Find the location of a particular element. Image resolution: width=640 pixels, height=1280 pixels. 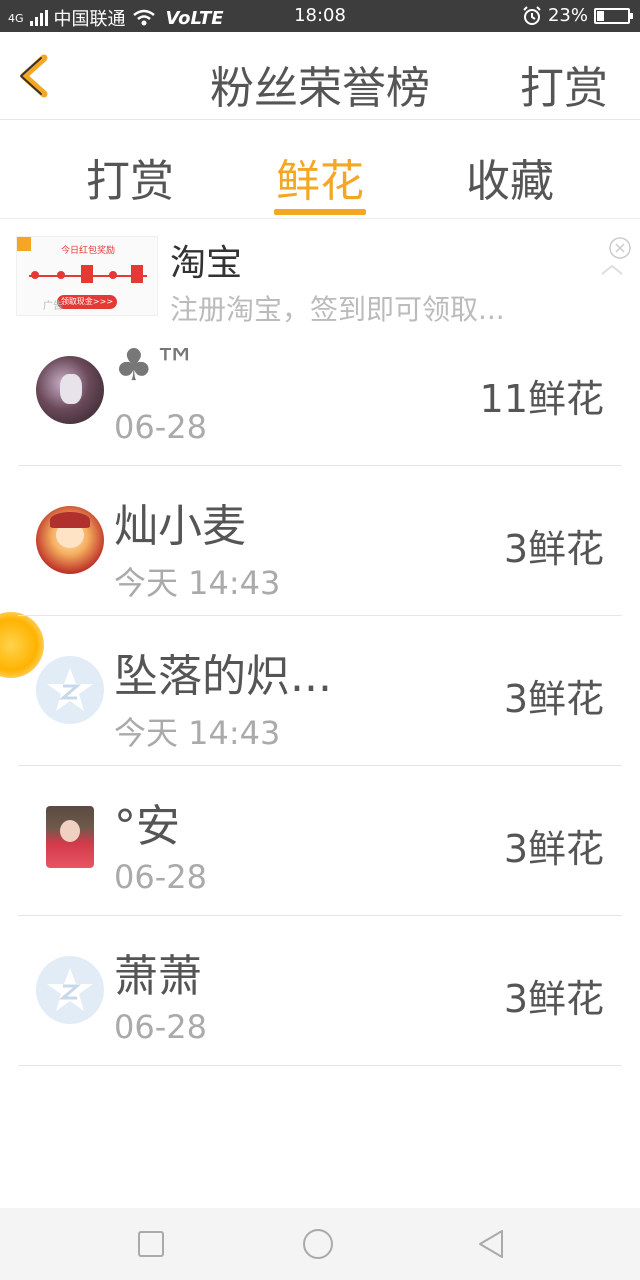

reward-button: 打赏 is located at coordinates (564, 84).